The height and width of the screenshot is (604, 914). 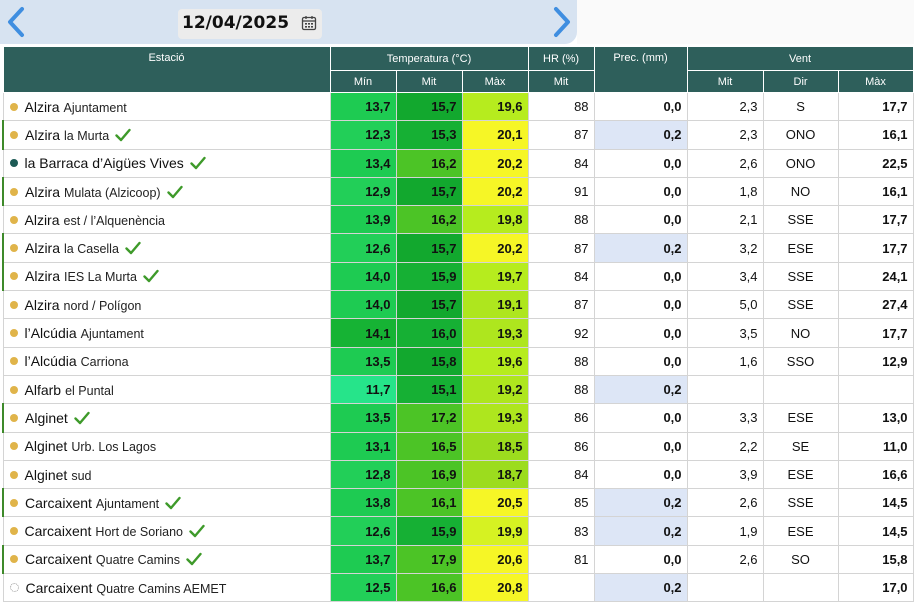 What do you see at coordinates (166, 361) in the screenshot?
I see `station-cell: l’Alcúdia Carriona` at bounding box center [166, 361].